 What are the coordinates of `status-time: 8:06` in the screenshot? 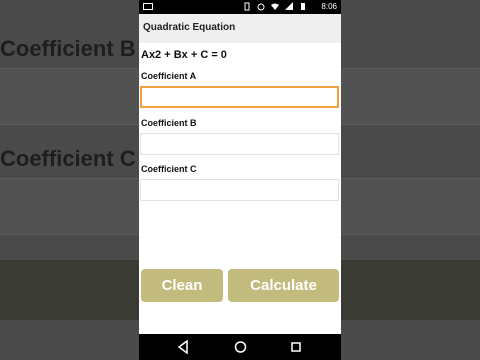 It's located at (329, 6).